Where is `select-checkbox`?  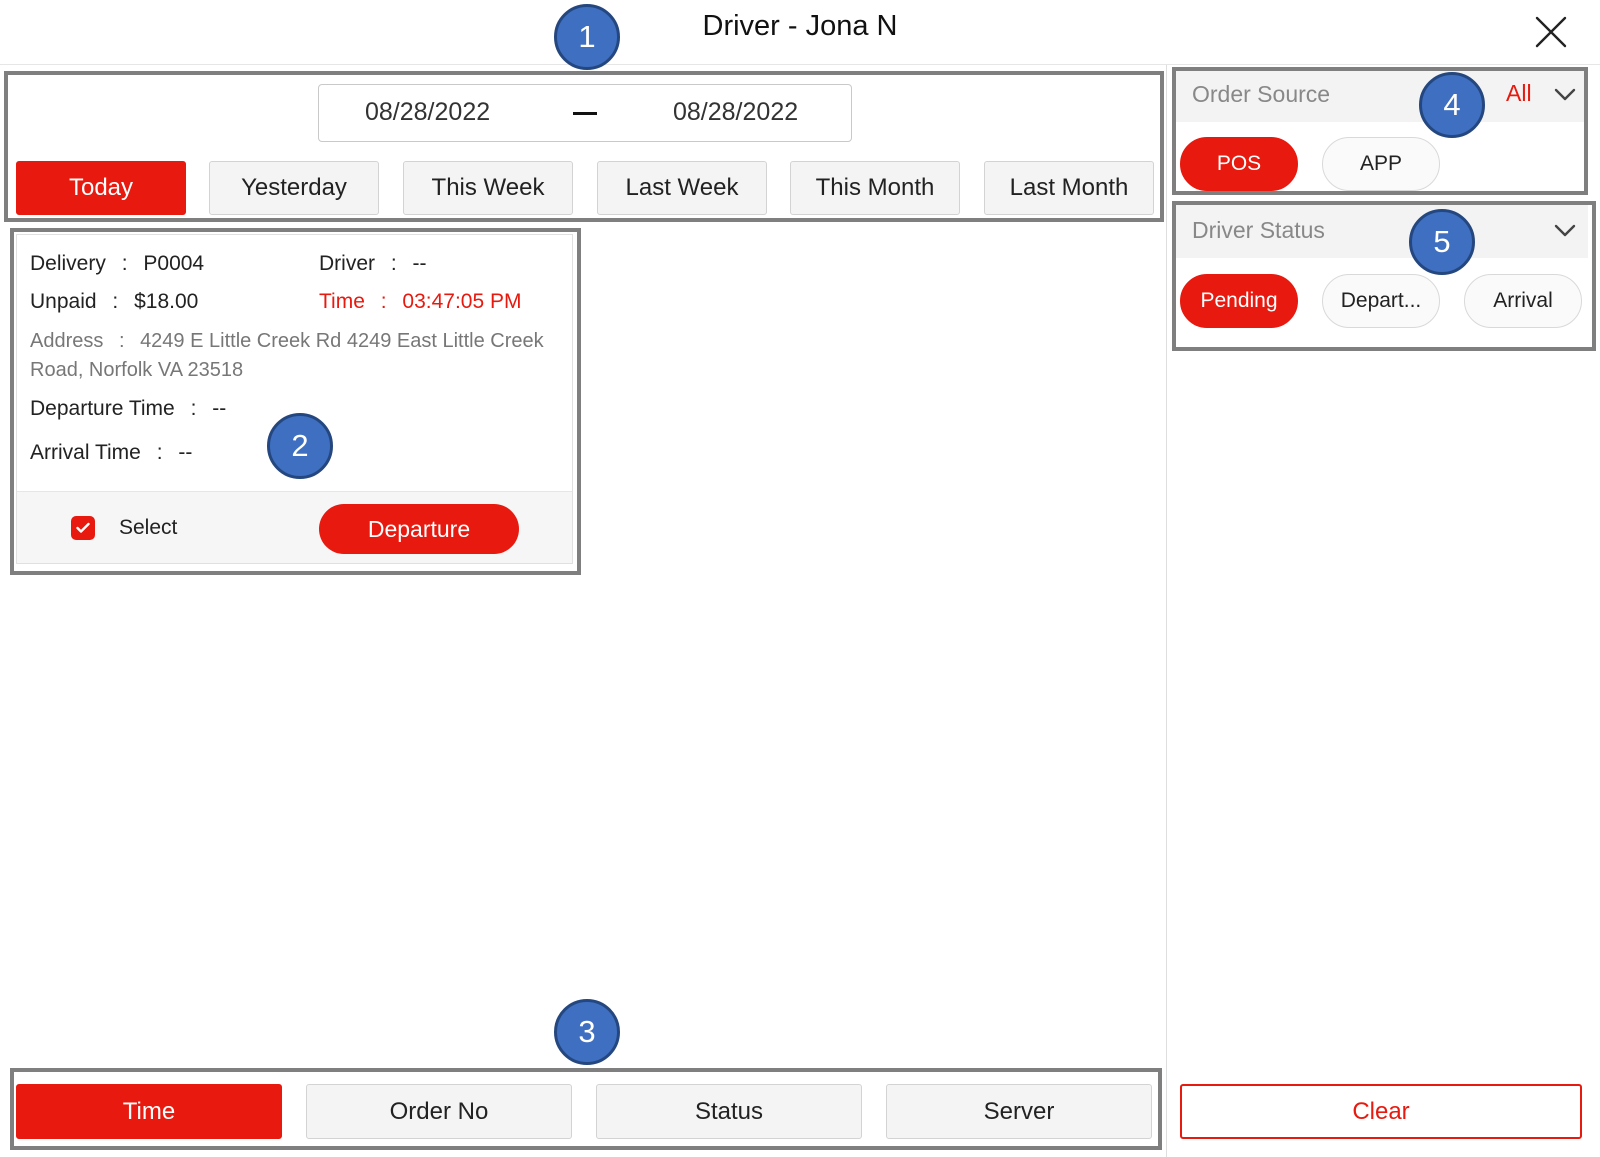 select-checkbox is located at coordinates (83, 528).